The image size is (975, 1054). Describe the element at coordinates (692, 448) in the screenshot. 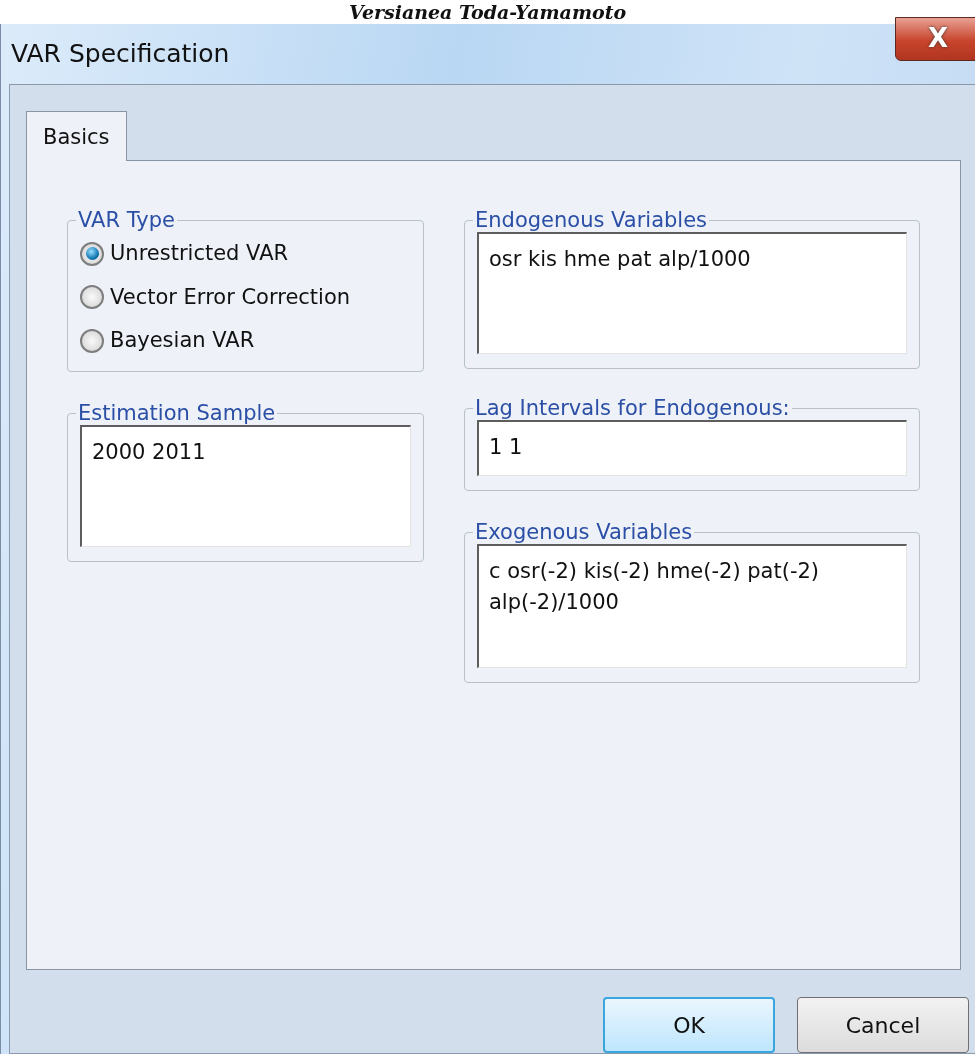

I see `text-field: 1 1` at that location.